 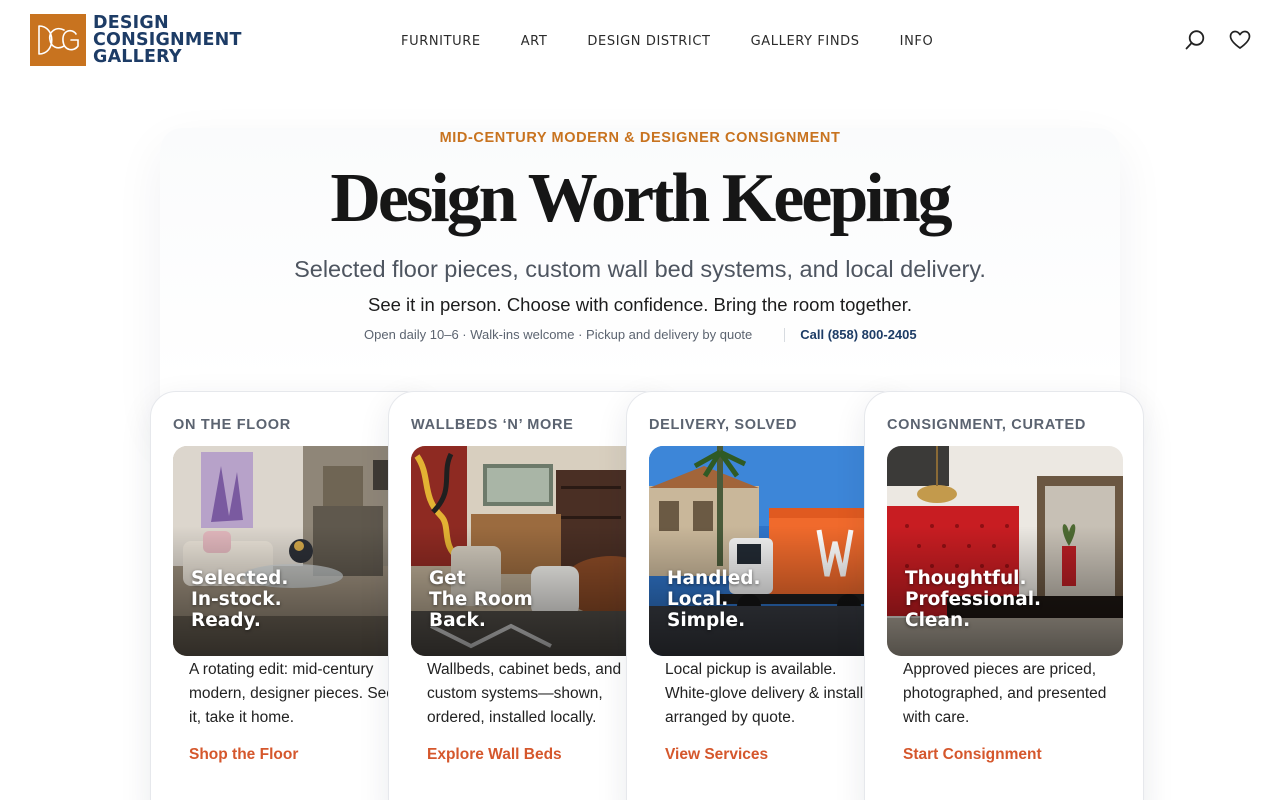 I want to click on card-image-showroom: Selected. In-stock. Ready., so click(x=291, y=551).